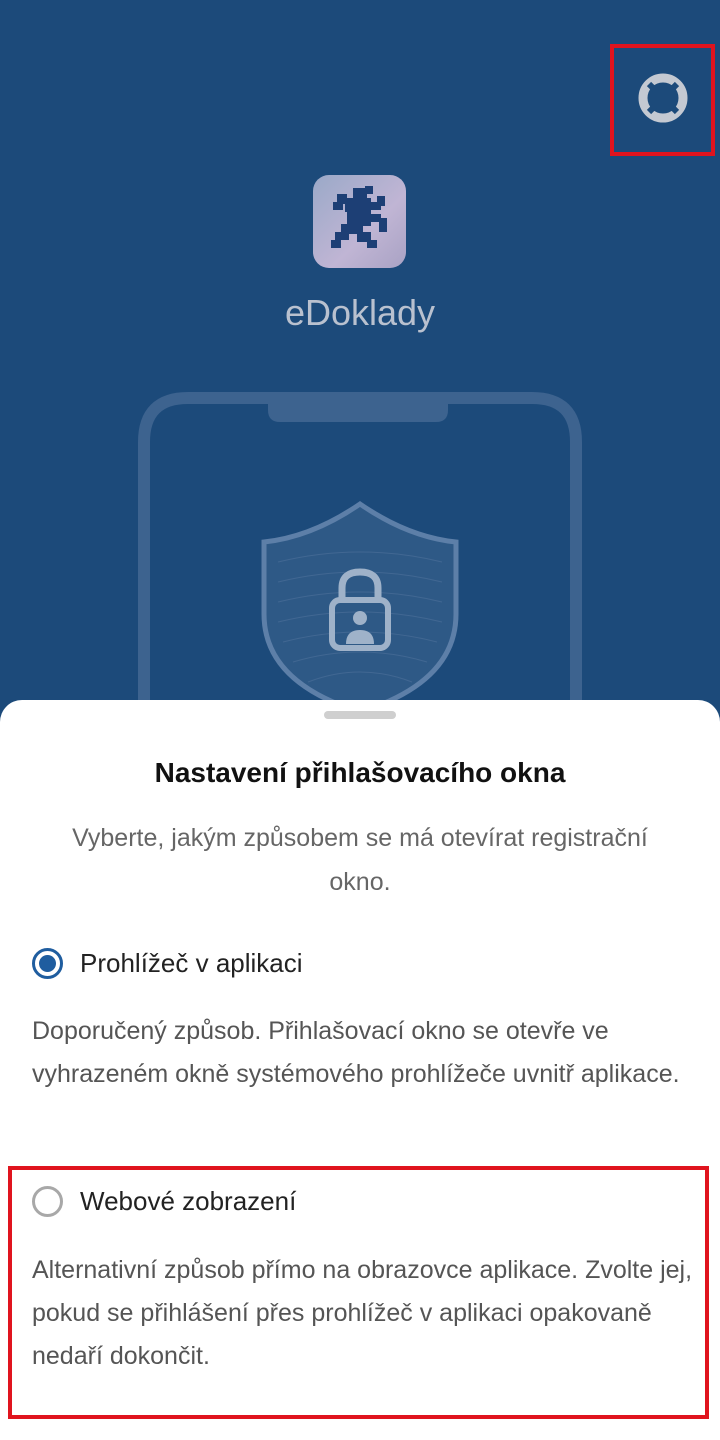 This screenshot has height=1440, width=720. Describe the element at coordinates (47, 963) in the screenshot. I see `radio-in-app-browser` at that location.